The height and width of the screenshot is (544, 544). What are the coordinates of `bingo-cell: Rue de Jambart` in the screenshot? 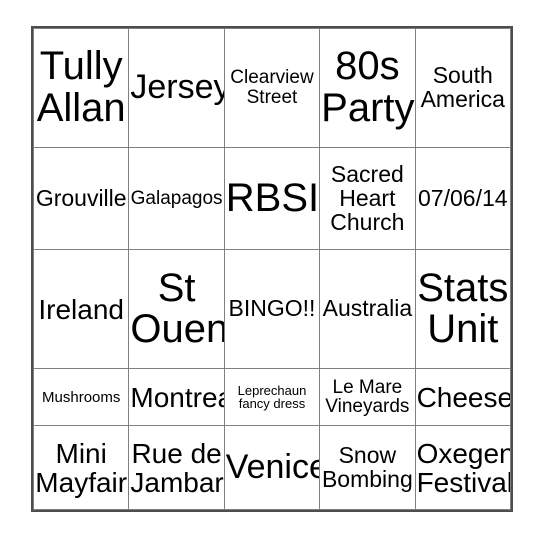 It's located at (176, 467).